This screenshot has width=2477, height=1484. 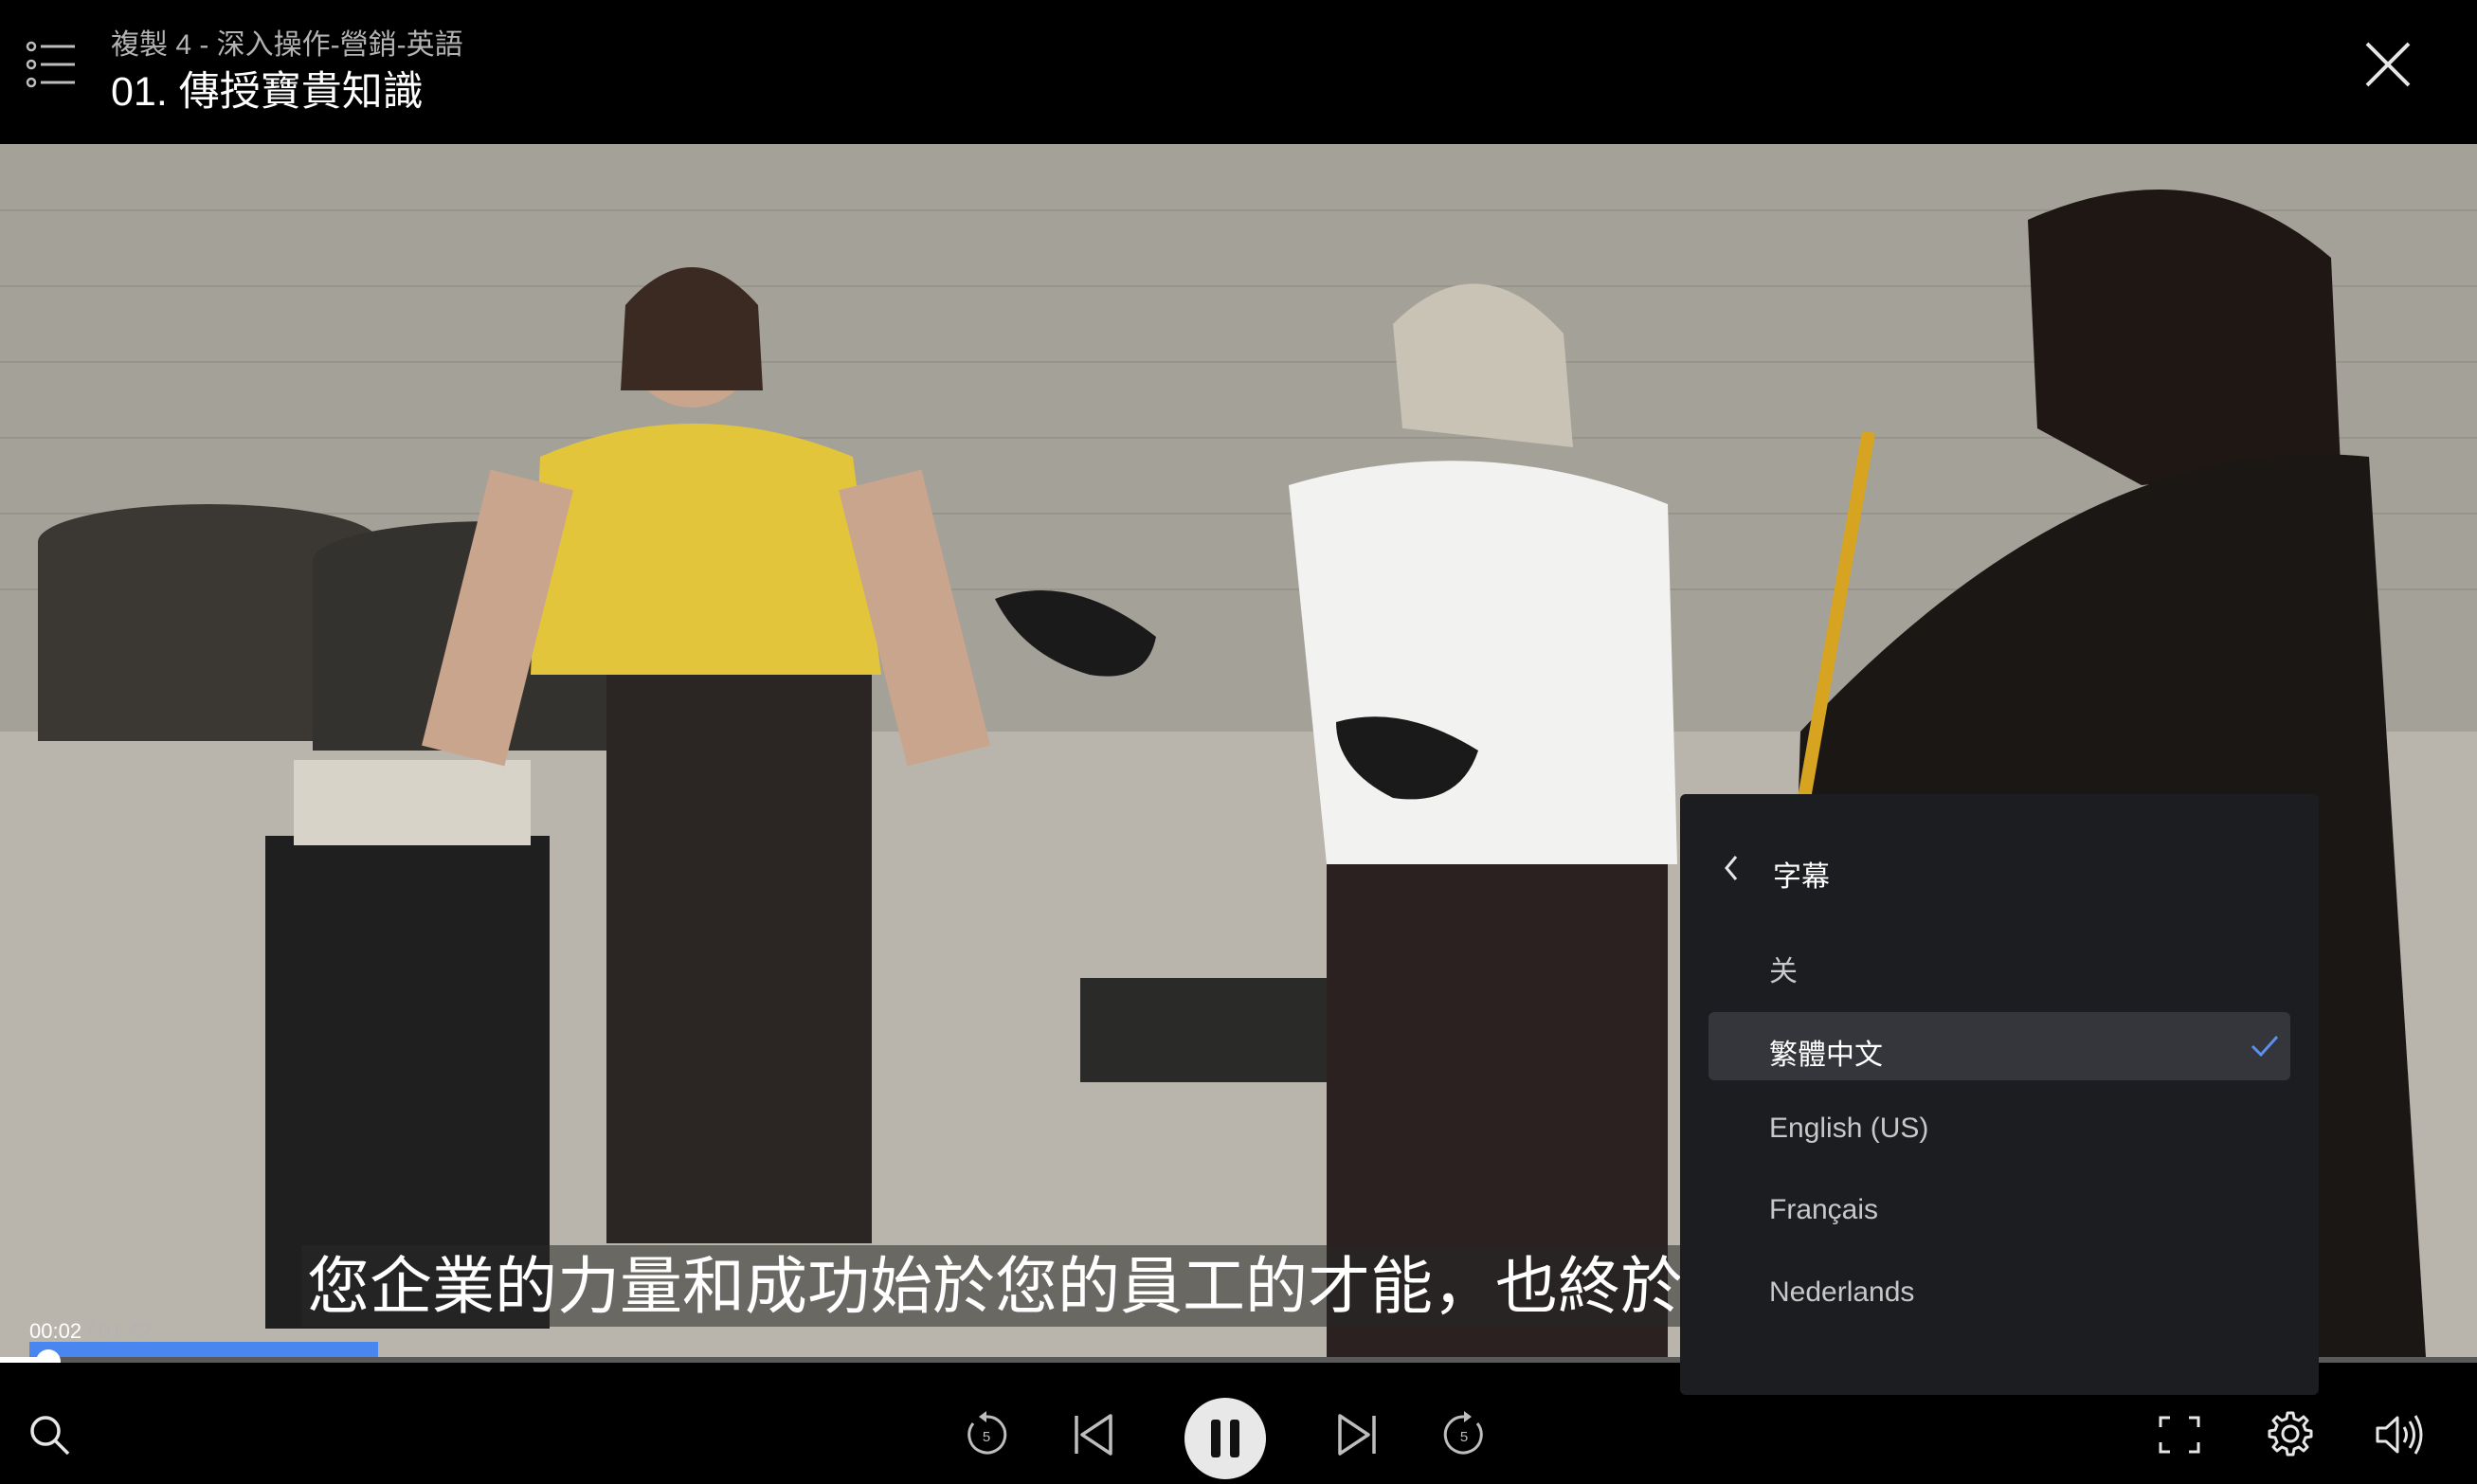 I want to click on rewind-5-icon: 5, so click(x=987, y=1433).